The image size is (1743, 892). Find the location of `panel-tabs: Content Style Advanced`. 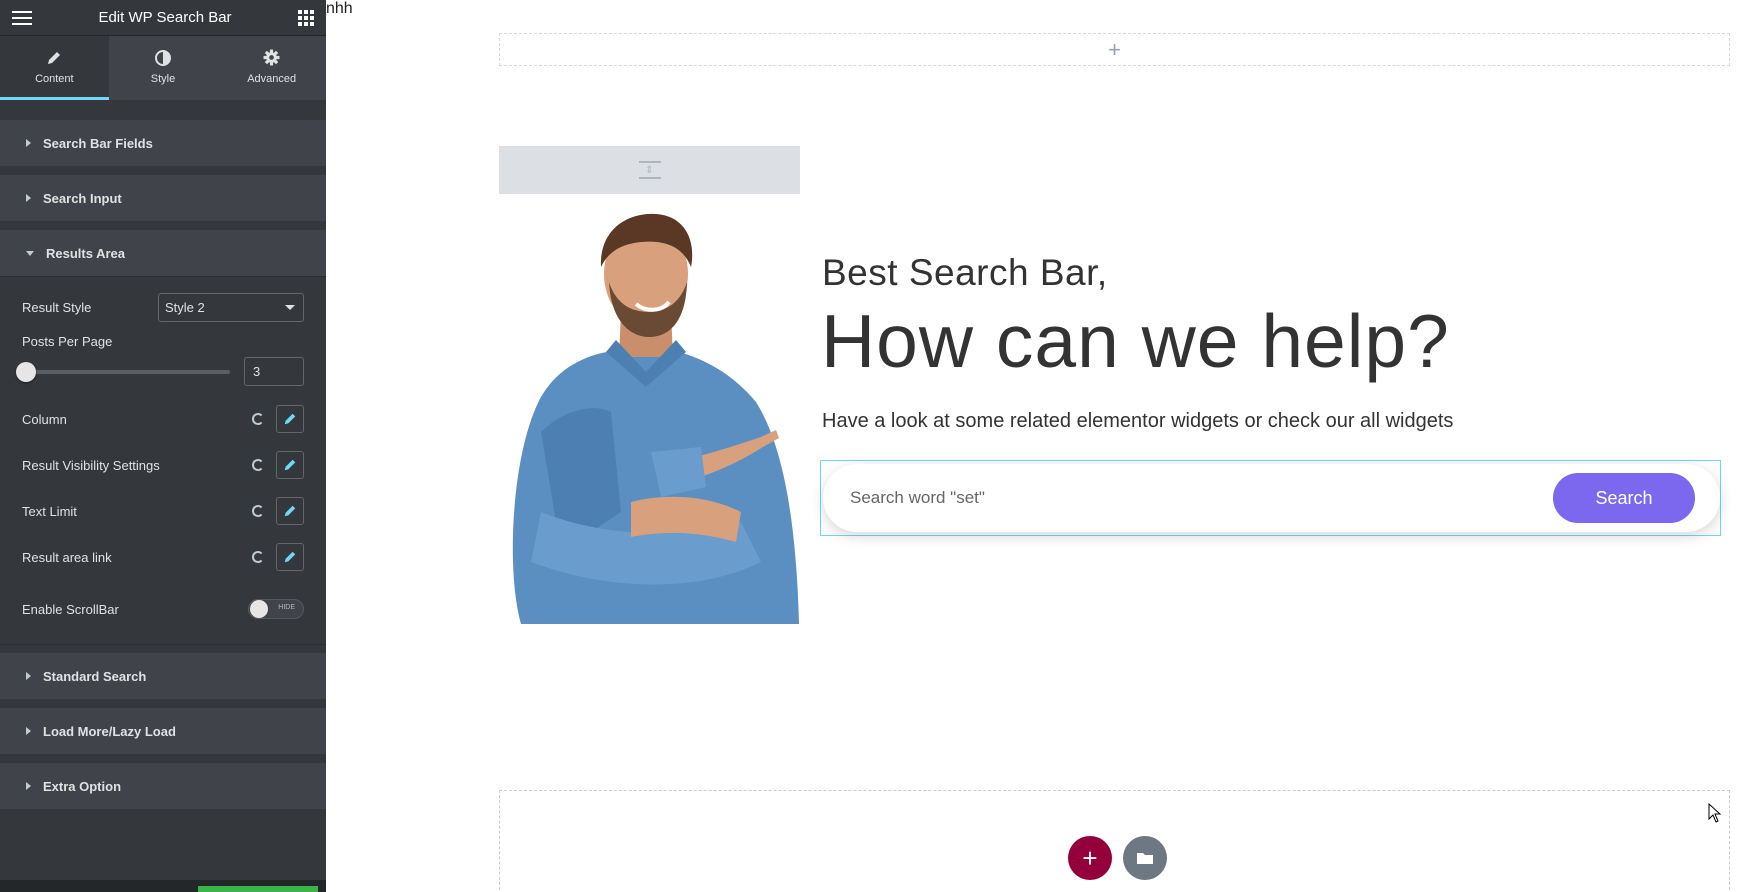

panel-tabs: Content Style Advanced is located at coordinates (163, 68).